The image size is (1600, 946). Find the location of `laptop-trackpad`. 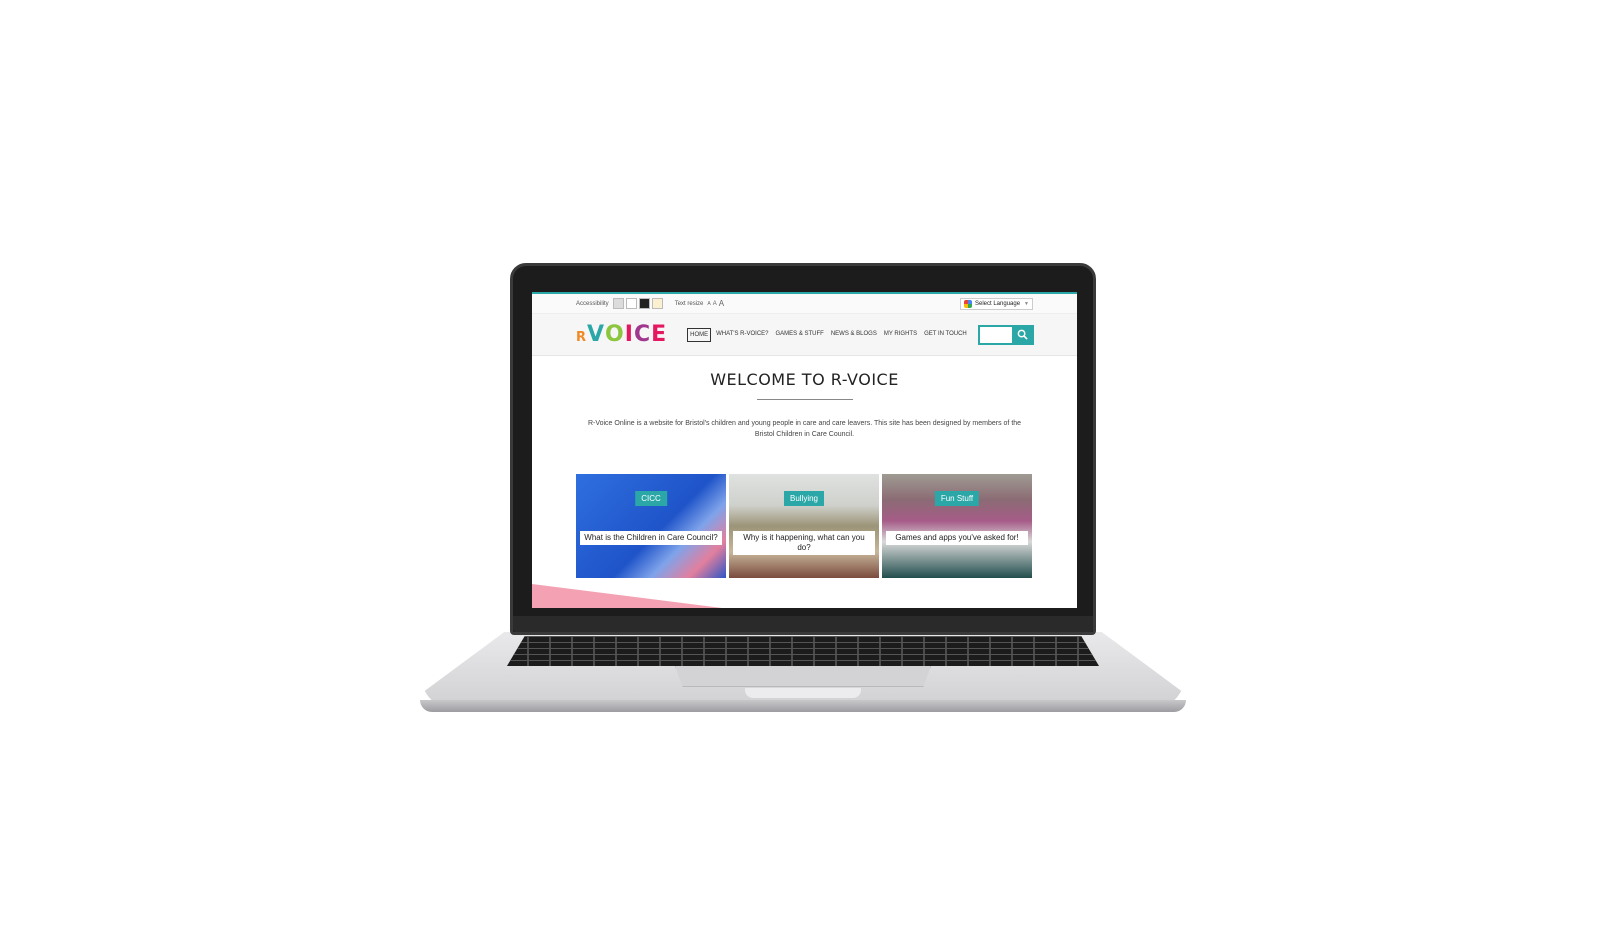

laptop-trackpad is located at coordinates (803, 676).